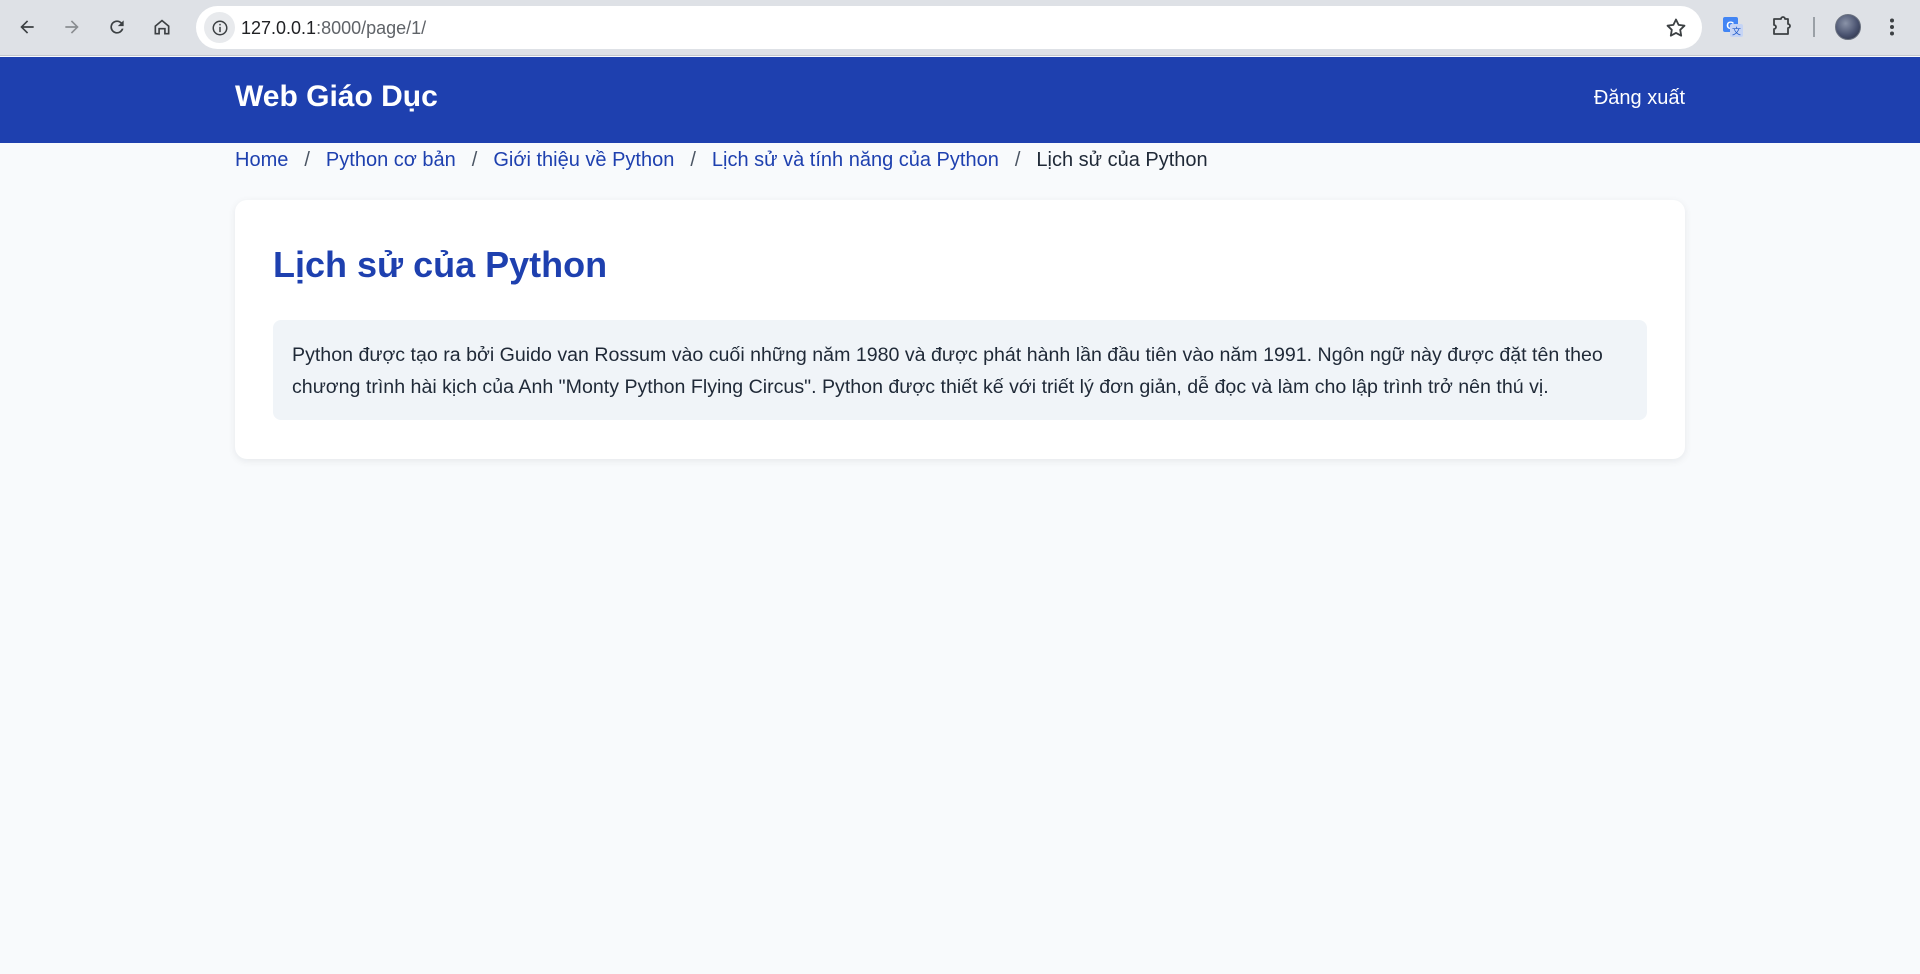 The image size is (1920, 974). I want to click on browser-toolbar: 127.0.0.1:8000/page/1/ G文, so click(960, 28).